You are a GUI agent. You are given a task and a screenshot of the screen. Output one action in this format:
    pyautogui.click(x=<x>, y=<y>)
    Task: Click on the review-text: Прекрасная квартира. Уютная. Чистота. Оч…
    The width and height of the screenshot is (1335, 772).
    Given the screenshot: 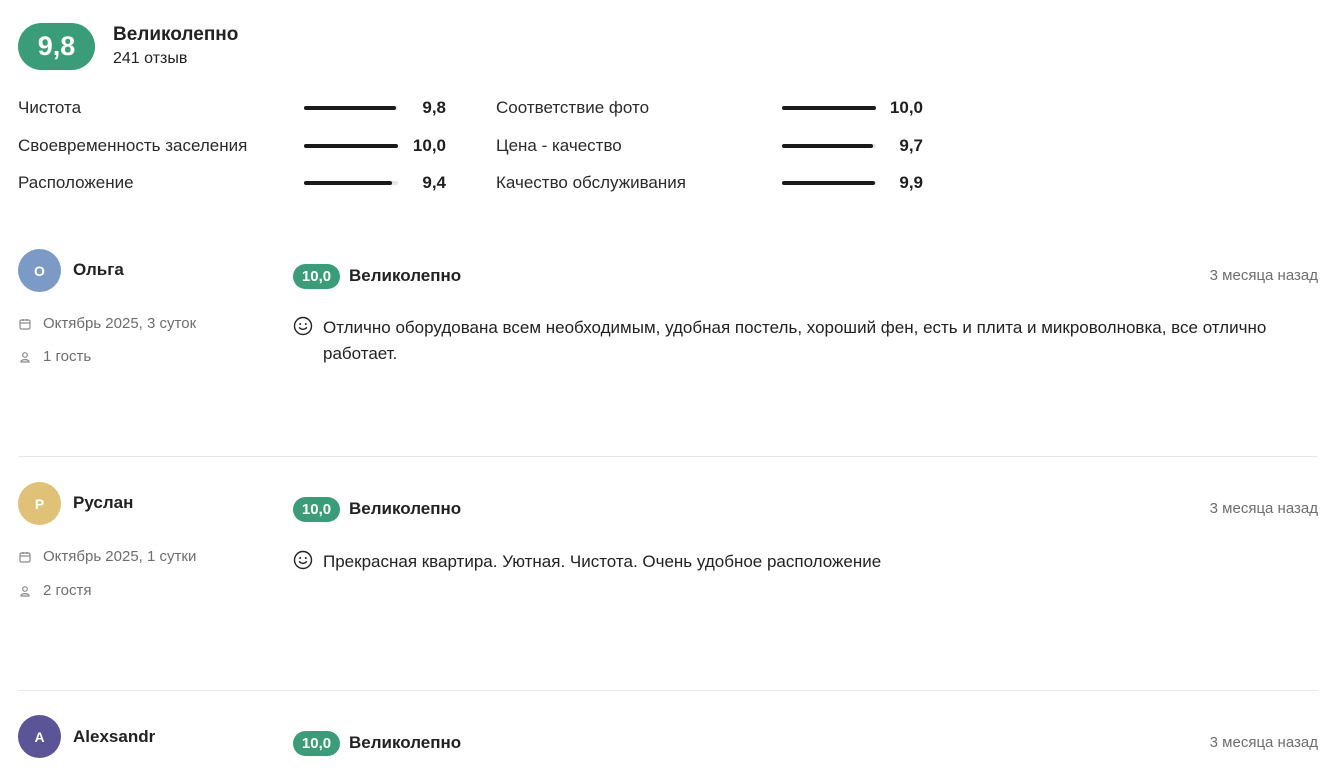 What is the action you would take?
    pyautogui.click(x=602, y=561)
    